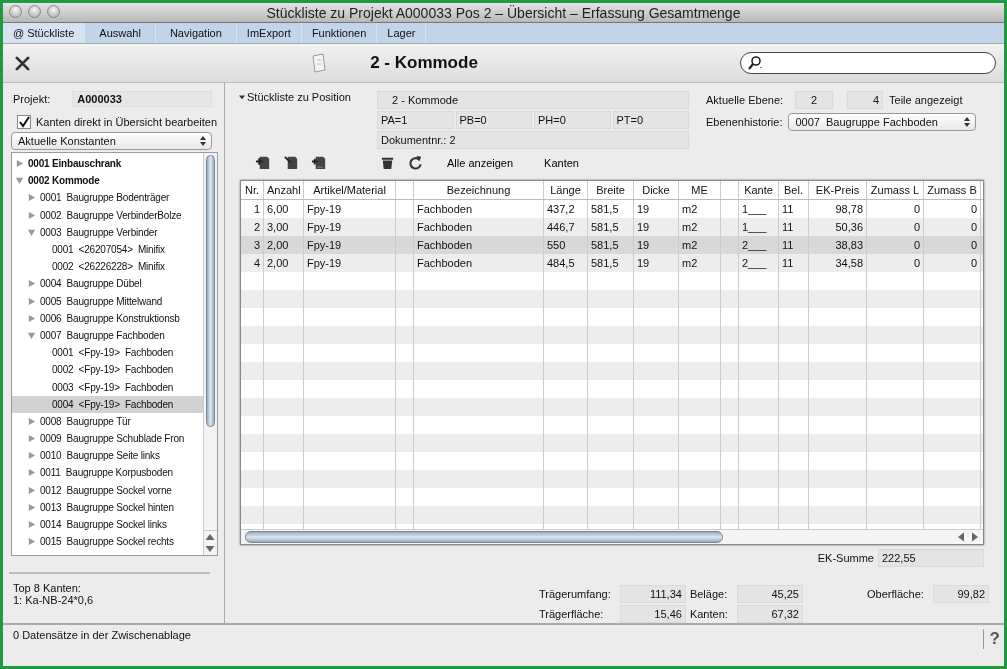 The height and width of the screenshot is (669, 1007). I want to click on column-header: Bel., so click(793, 189).